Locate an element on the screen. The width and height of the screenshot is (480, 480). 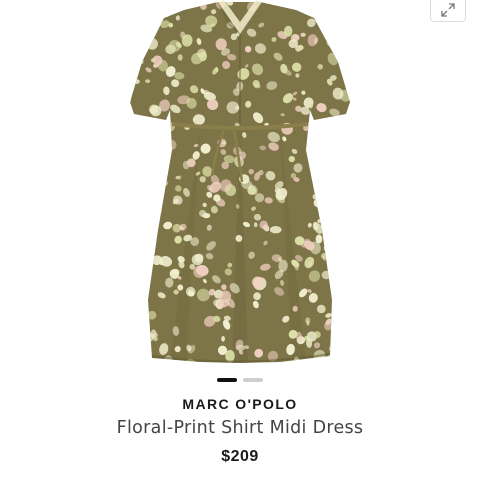
product-price: $209 is located at coordinates (240, 456).